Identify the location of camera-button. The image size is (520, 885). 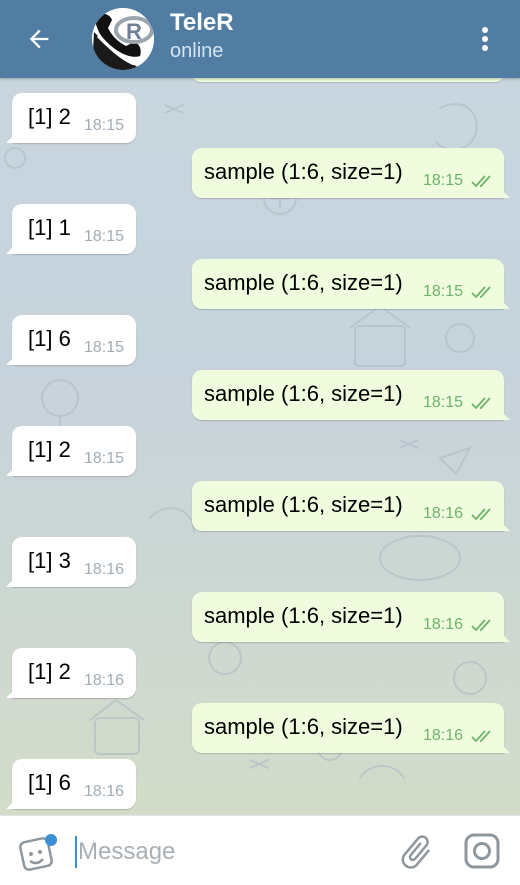
(482, 851).